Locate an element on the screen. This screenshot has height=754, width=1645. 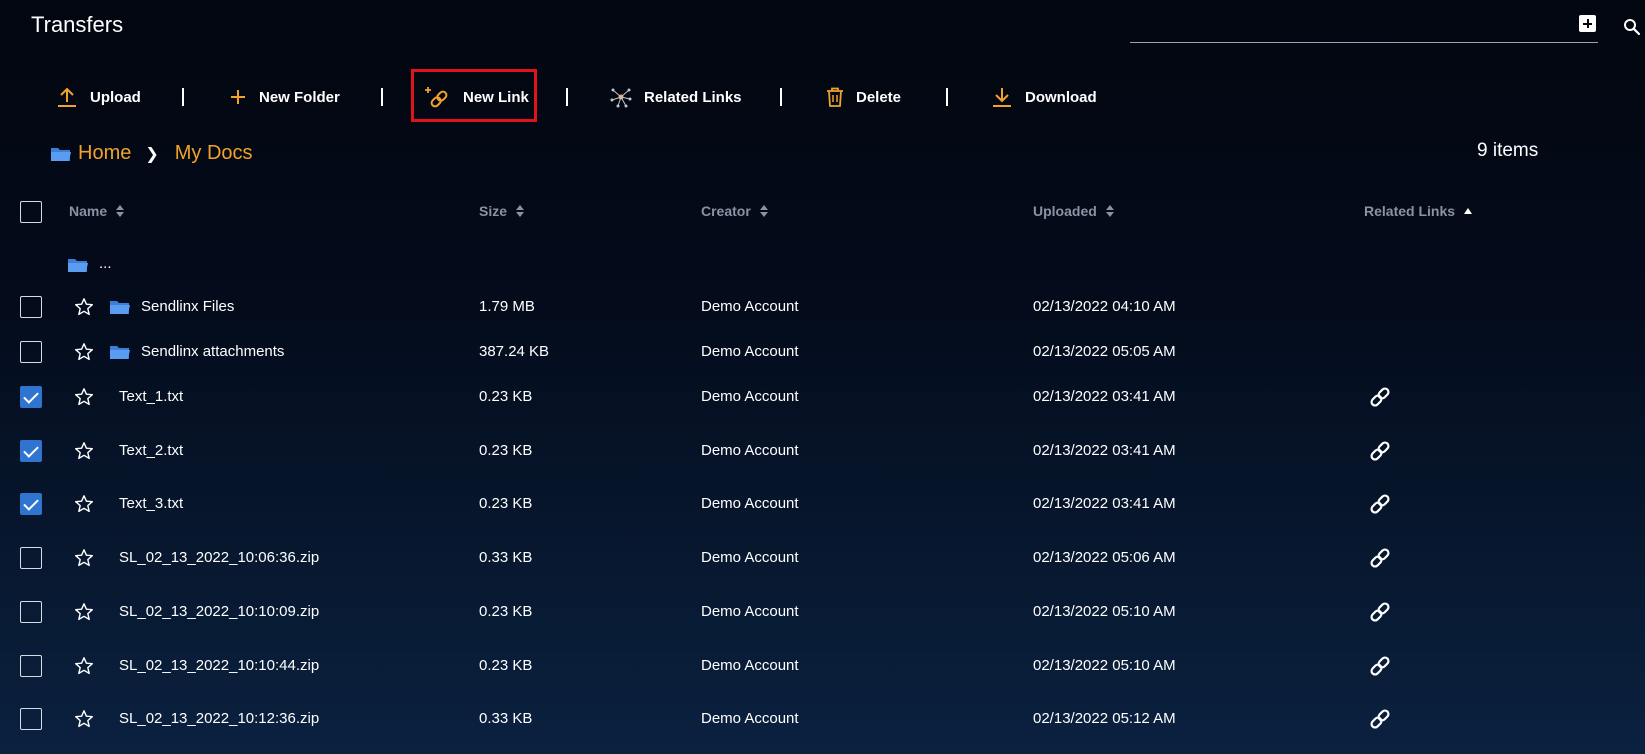
breadcrumb-current: My Docs is located at coordinates (214, 153).